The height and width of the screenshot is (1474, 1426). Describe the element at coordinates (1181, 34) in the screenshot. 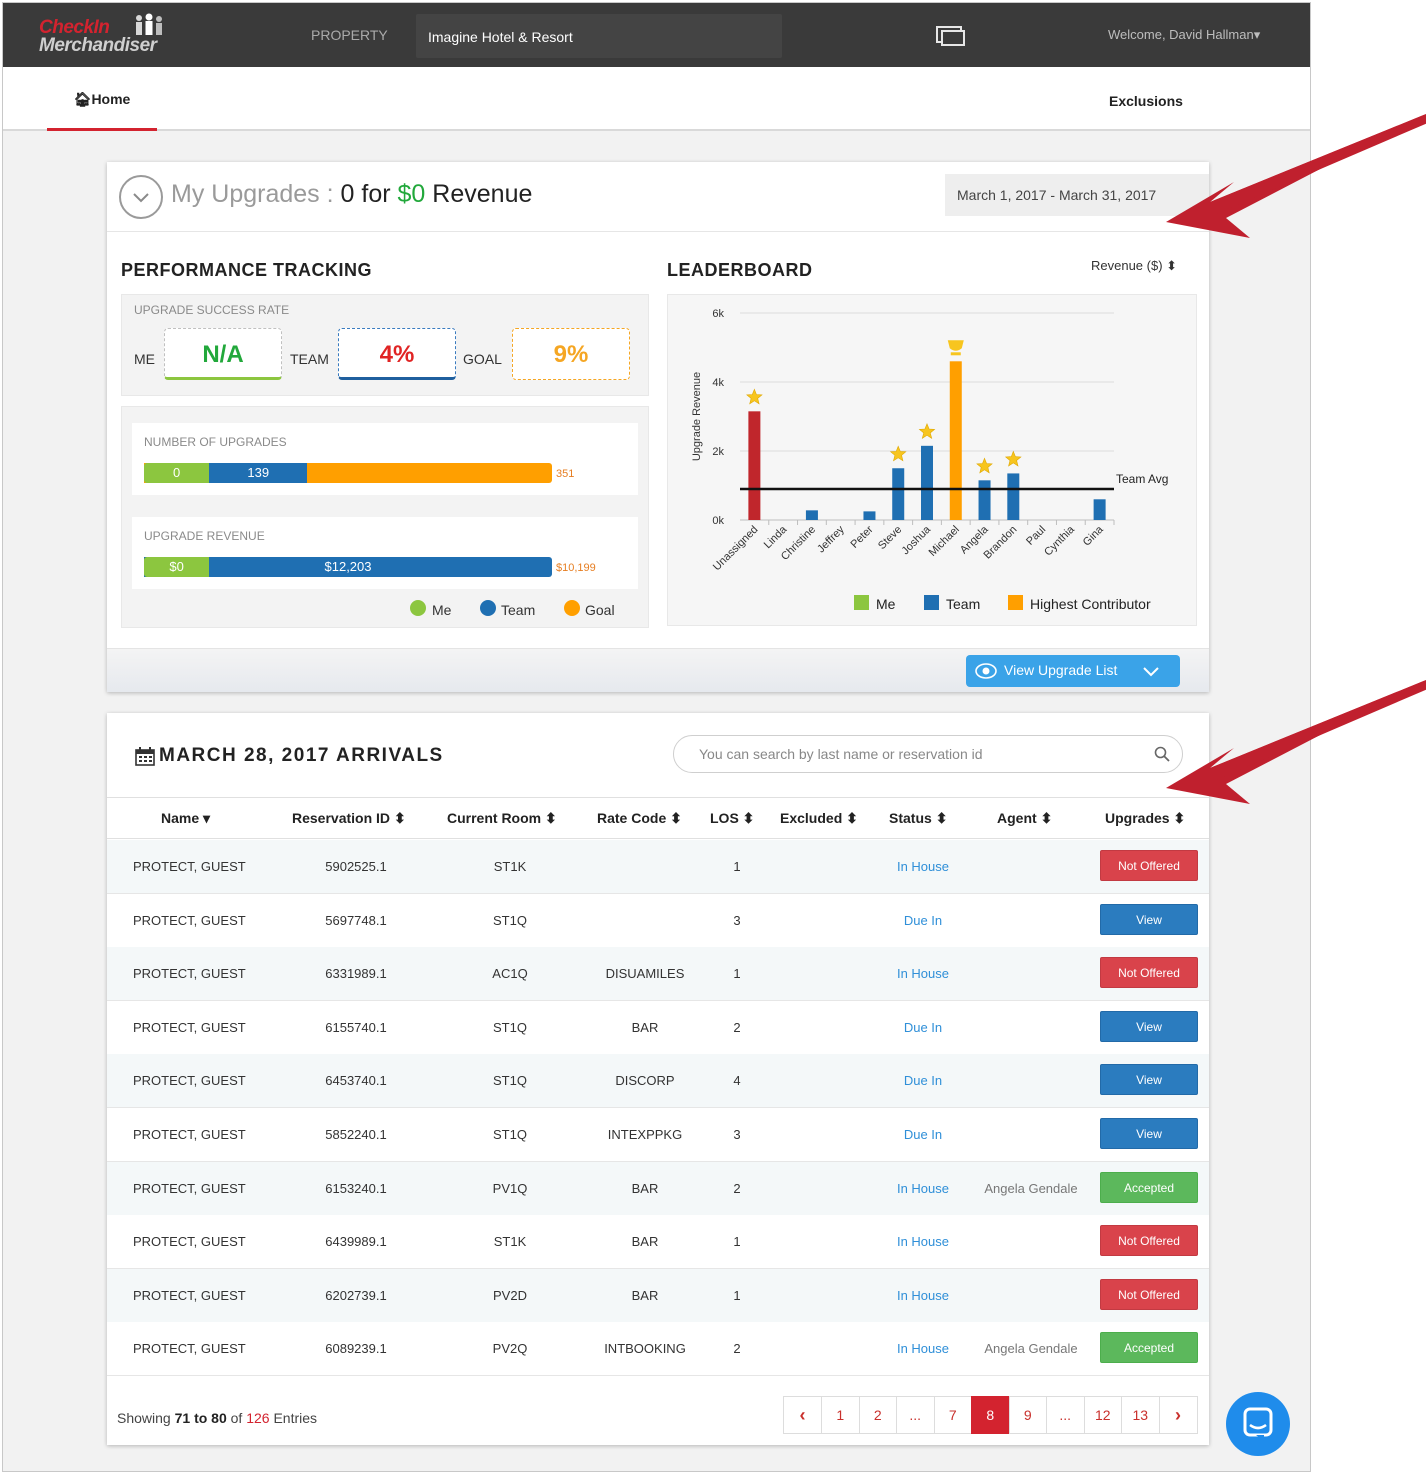

I see `welcome-text: Welcome, David Hallman` at that location.